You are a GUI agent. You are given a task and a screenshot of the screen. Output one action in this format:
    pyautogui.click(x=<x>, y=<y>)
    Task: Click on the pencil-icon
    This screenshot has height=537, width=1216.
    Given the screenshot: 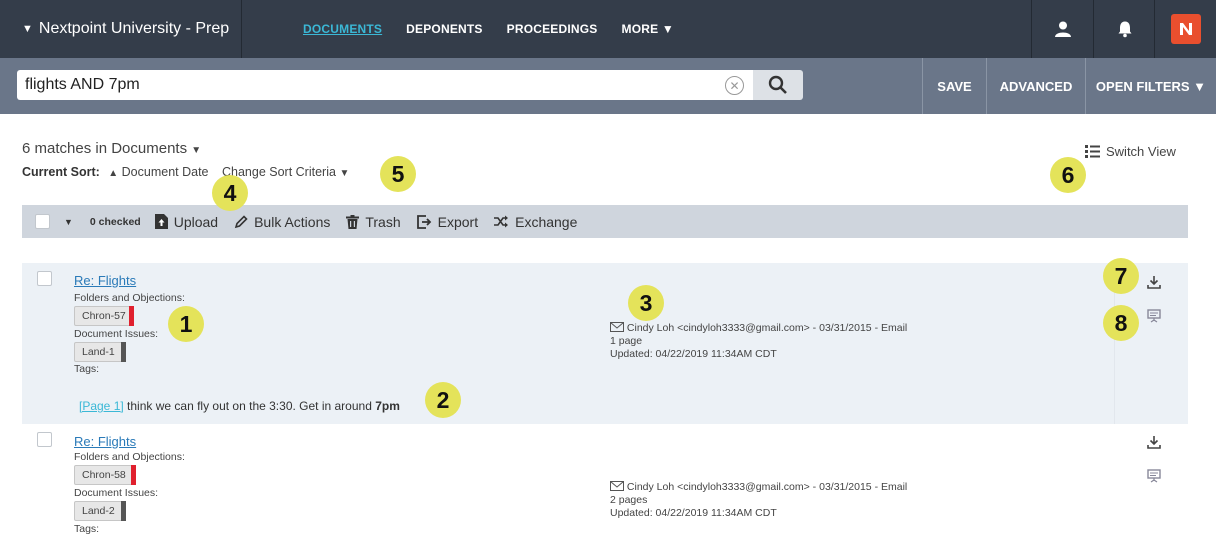 What is the action you would take?
    pyautogui.click(x=241, y=221)
    